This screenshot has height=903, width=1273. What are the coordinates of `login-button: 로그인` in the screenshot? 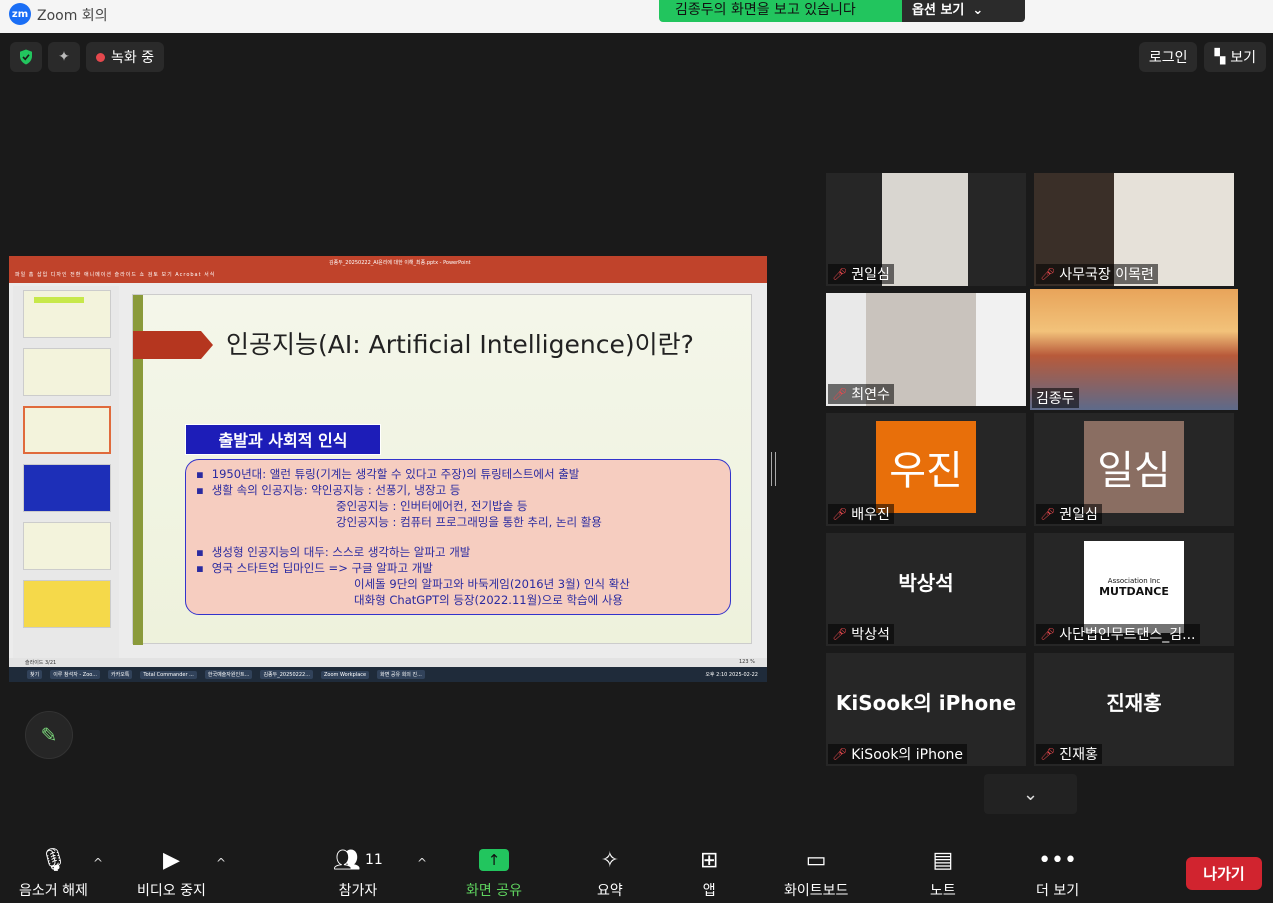 It's located at (1168, 57).